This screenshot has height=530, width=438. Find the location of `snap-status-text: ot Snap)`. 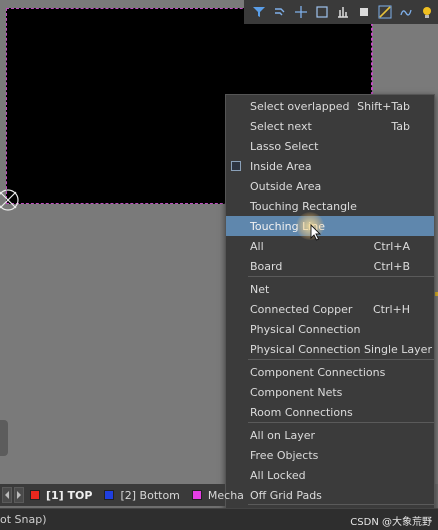

snap-status-text: ot Snap) is located at coordinates (23, 519).